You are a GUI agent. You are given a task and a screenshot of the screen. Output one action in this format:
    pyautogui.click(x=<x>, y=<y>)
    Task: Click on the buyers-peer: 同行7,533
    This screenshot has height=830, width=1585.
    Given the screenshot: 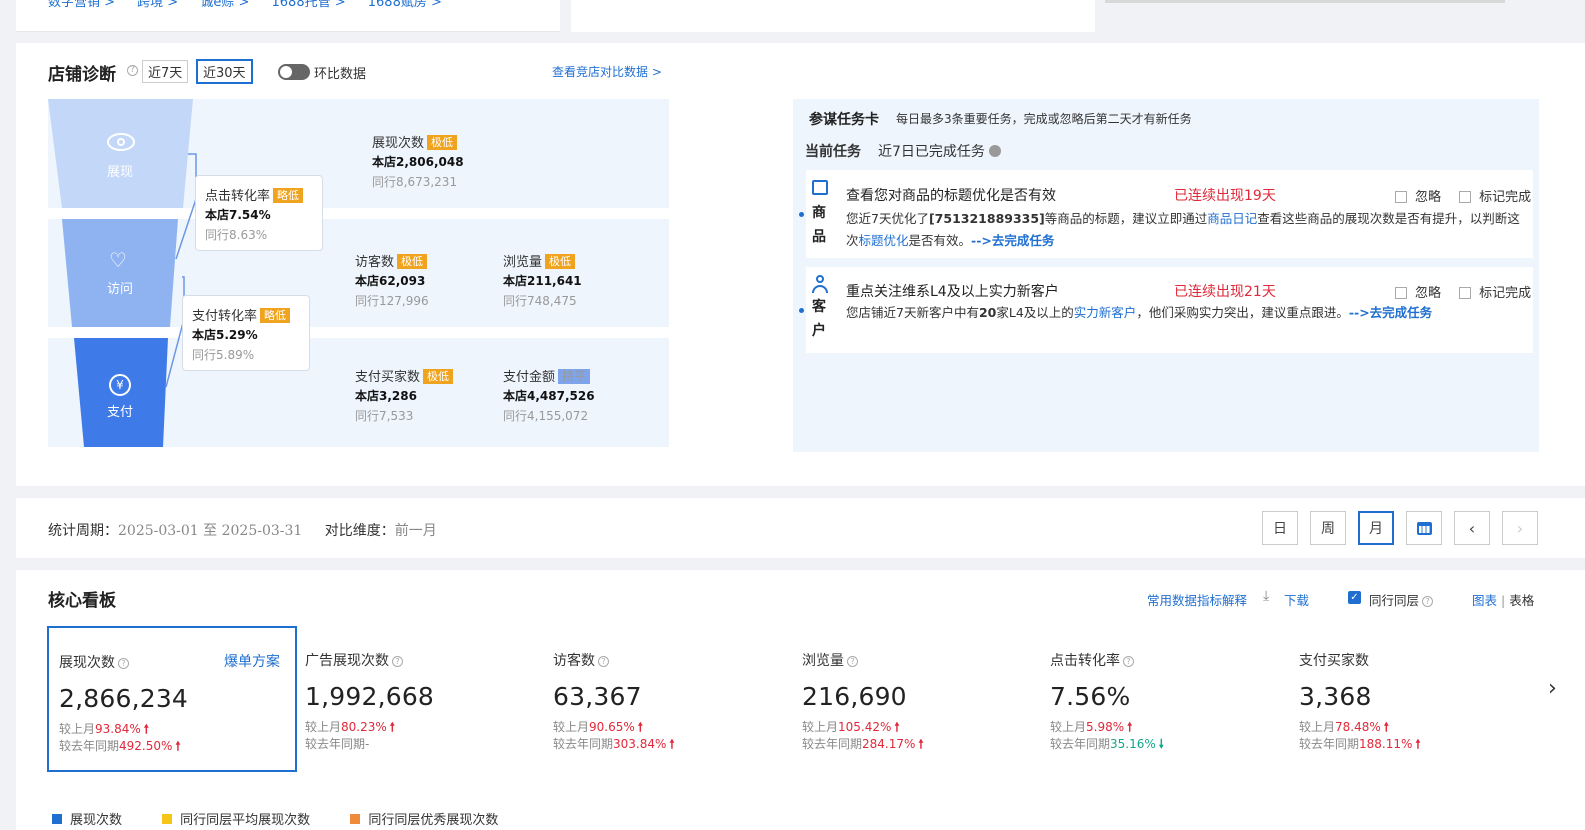 What is the action you would take?
    pyautogui.click(x=384, y=416)
    